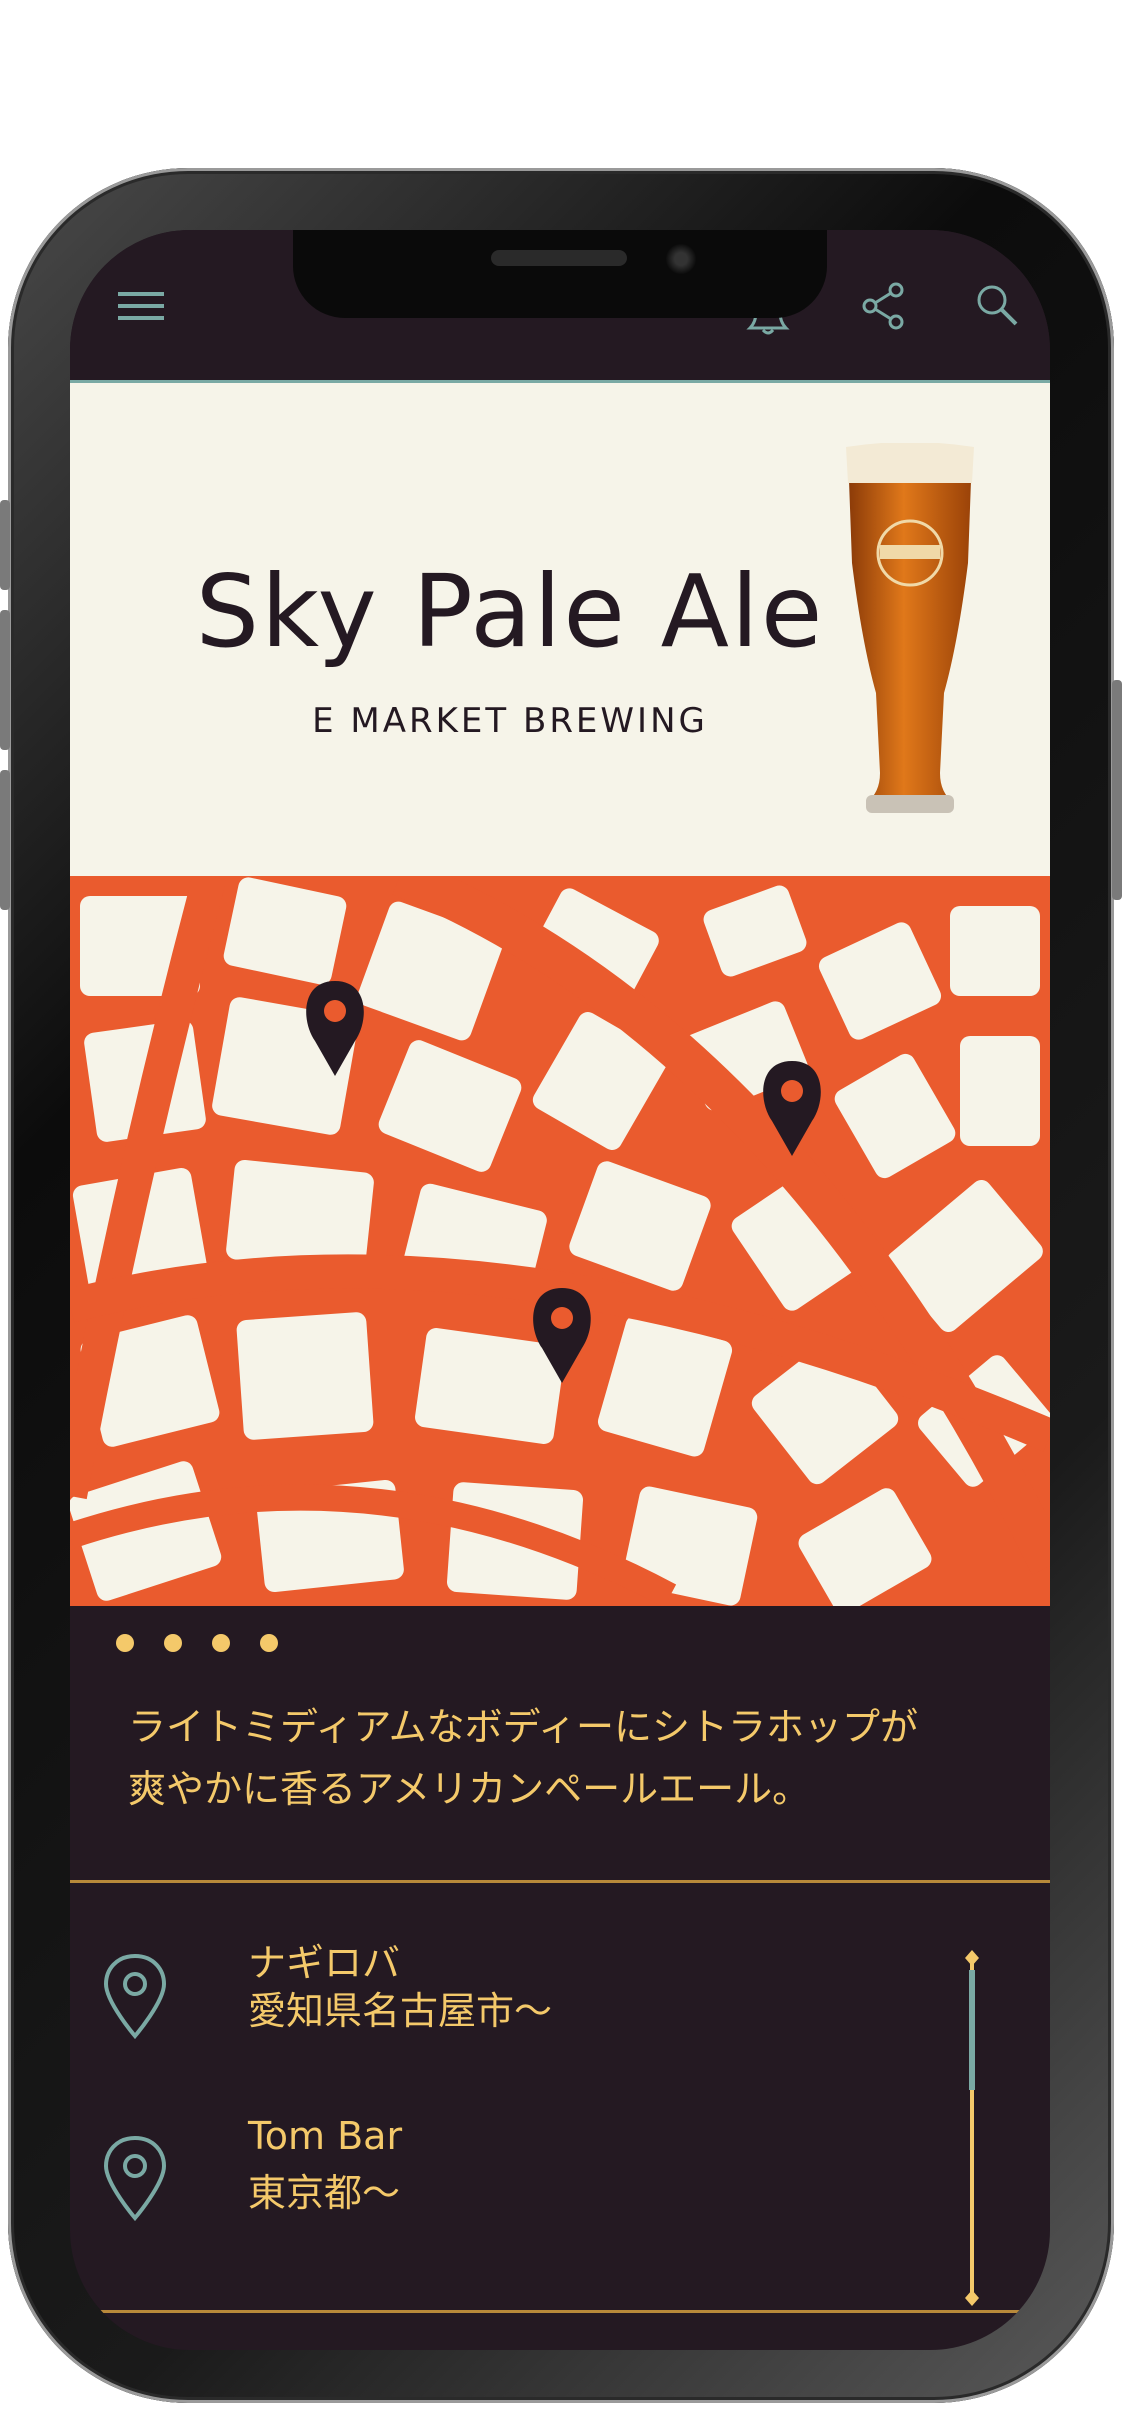  What do you see at coordinates (560, 274) in the screenshot?
I see `phone-notch` at bounding box center [560, 274].